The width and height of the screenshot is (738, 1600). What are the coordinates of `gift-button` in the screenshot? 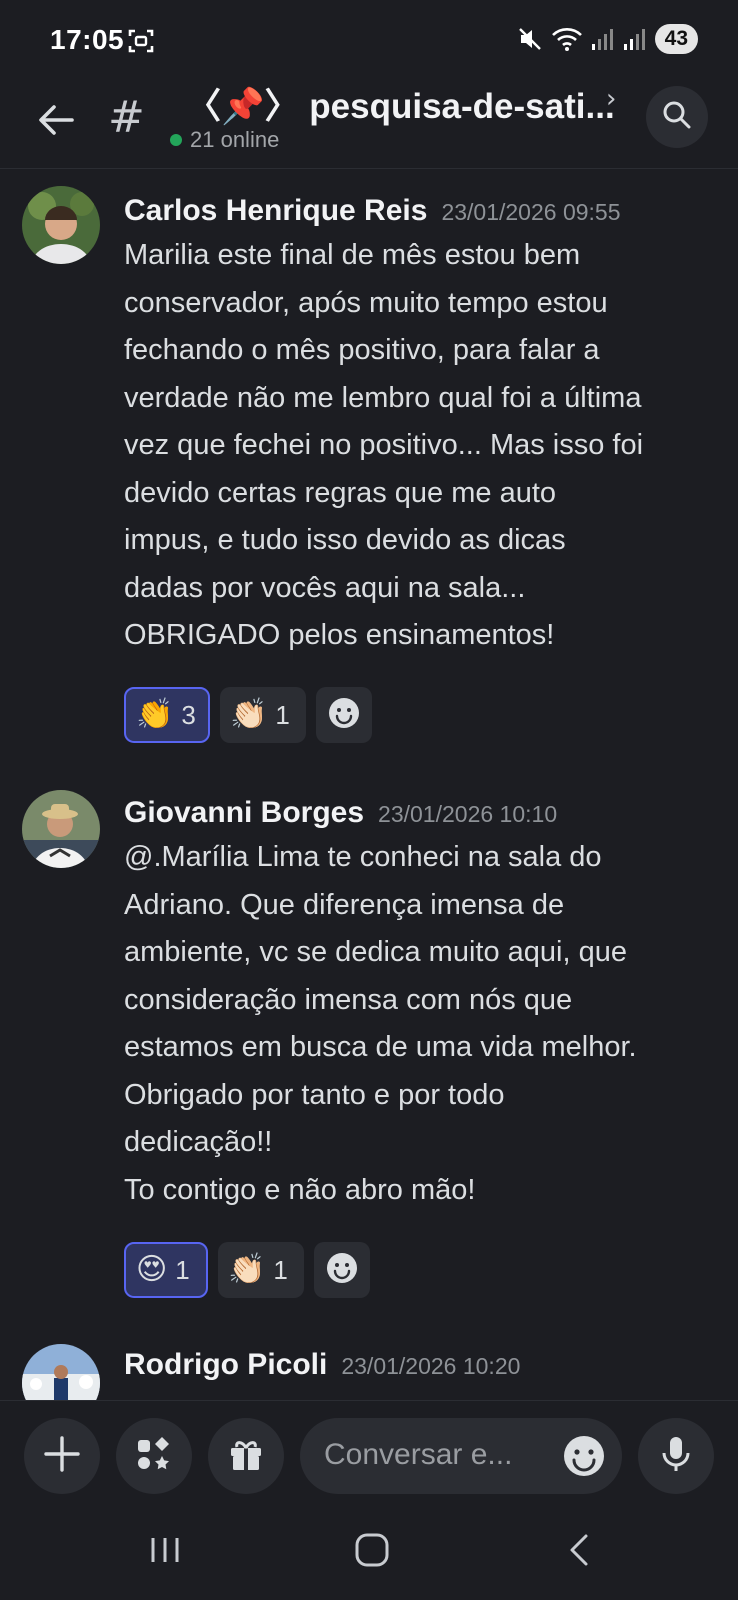 It's located at (246, 1456).